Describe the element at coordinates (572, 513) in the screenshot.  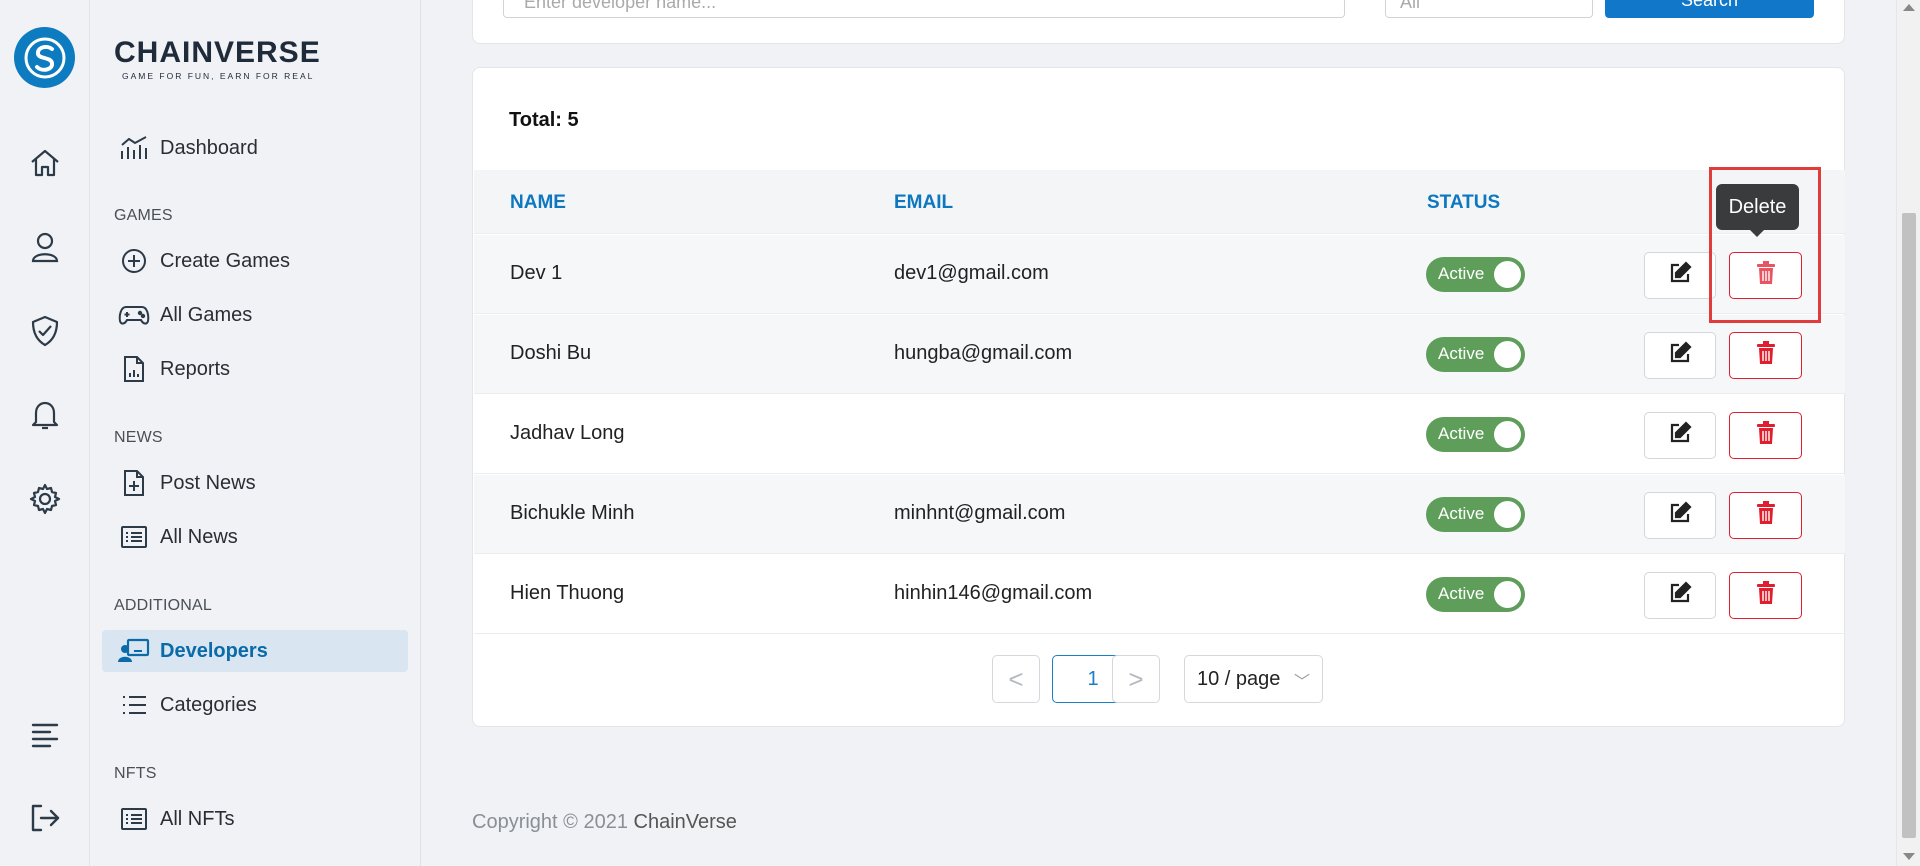
I see `developer-name: Bichukle Minh` at that location.